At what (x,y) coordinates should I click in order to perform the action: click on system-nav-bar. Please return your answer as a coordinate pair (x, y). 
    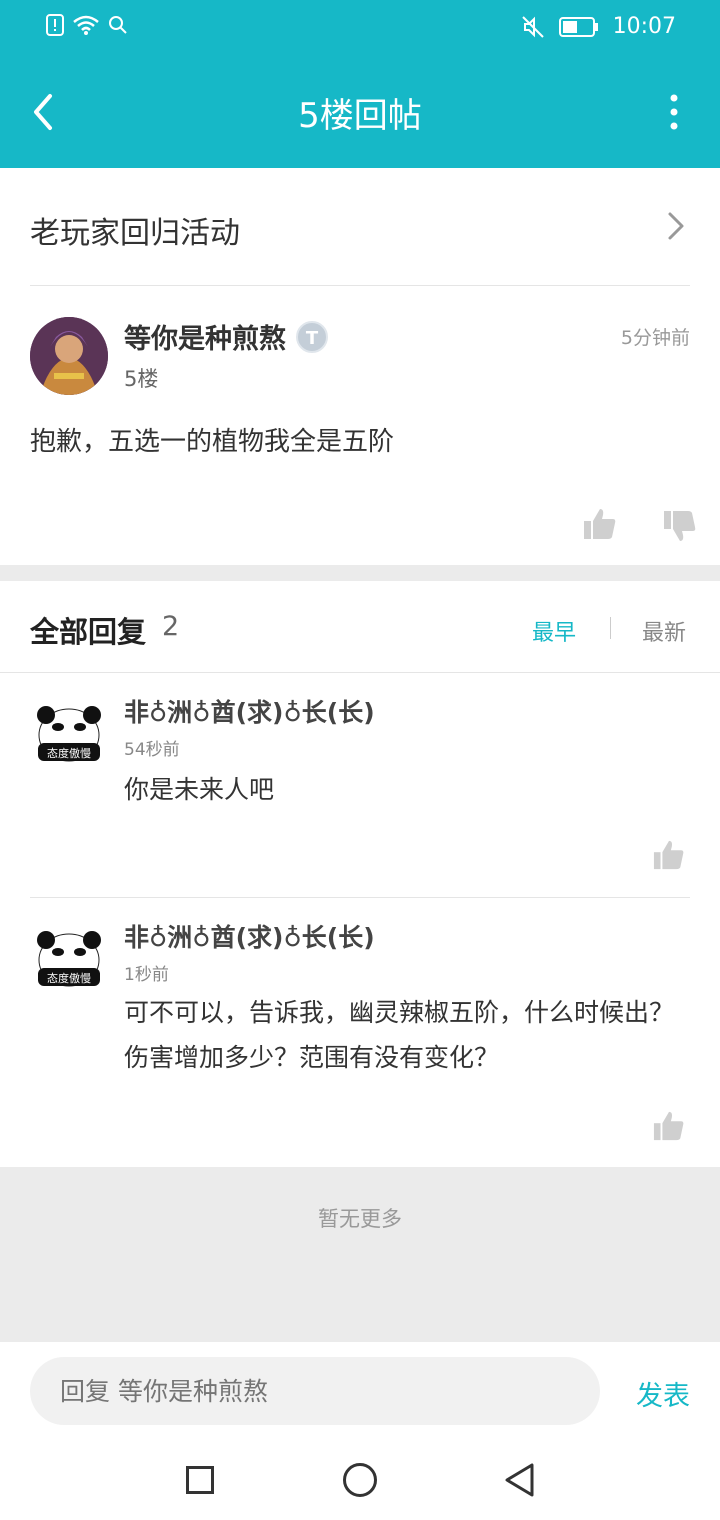
    Looking at the image, I should click on (360, 1481).